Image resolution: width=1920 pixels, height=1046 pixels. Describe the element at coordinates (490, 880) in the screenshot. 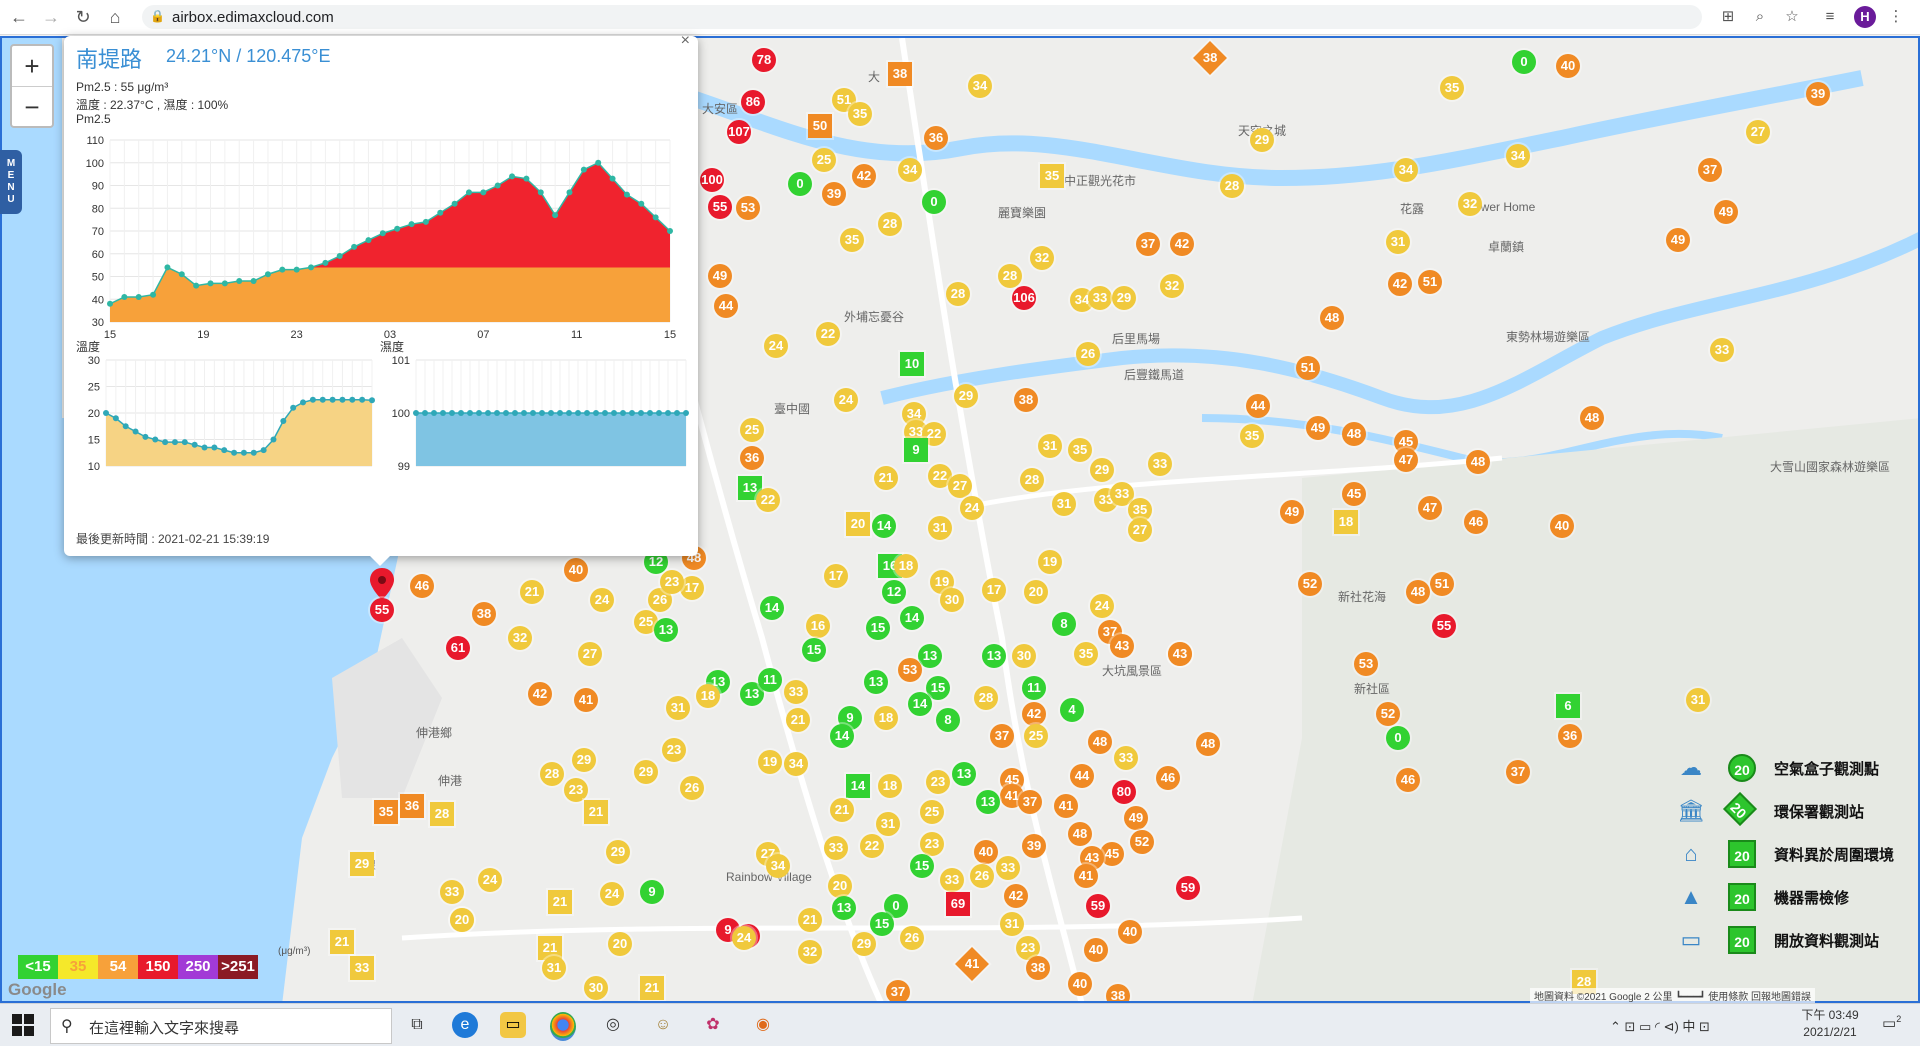

I see `sensor-marker: 24` at that location.